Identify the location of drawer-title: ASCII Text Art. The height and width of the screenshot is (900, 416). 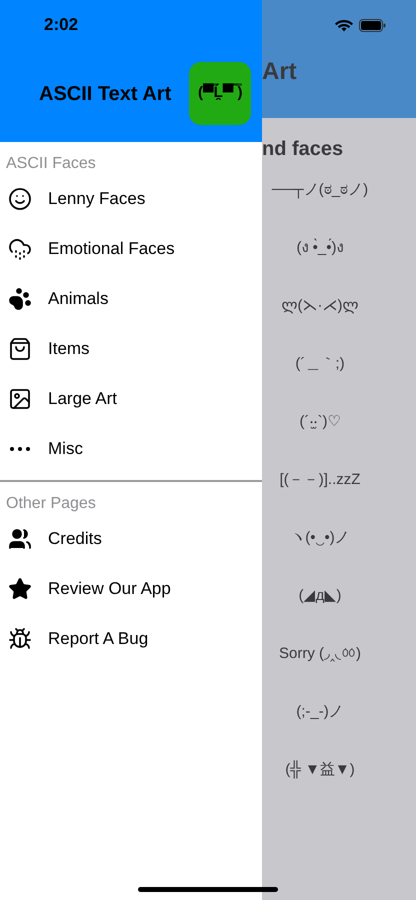
(105, 94).